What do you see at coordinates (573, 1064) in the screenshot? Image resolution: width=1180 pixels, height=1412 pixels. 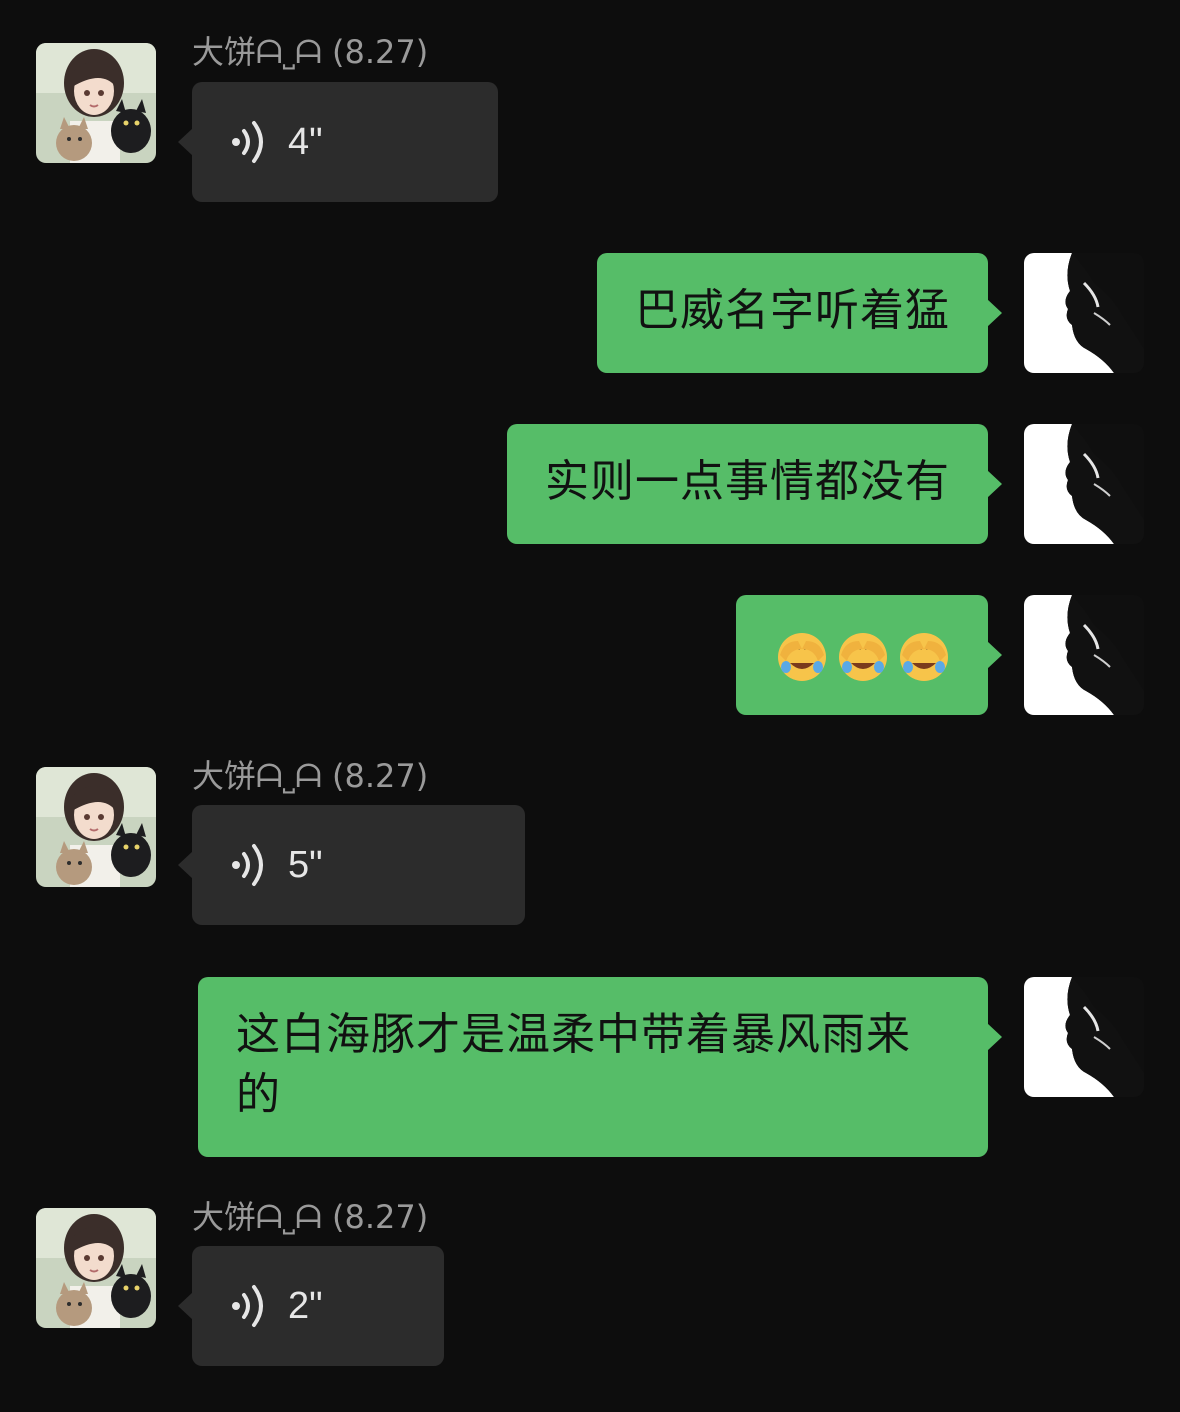 I see `message-text: 这白海豚才是温柔中带着暴风雨来的` at bounding box center [573, 1064].